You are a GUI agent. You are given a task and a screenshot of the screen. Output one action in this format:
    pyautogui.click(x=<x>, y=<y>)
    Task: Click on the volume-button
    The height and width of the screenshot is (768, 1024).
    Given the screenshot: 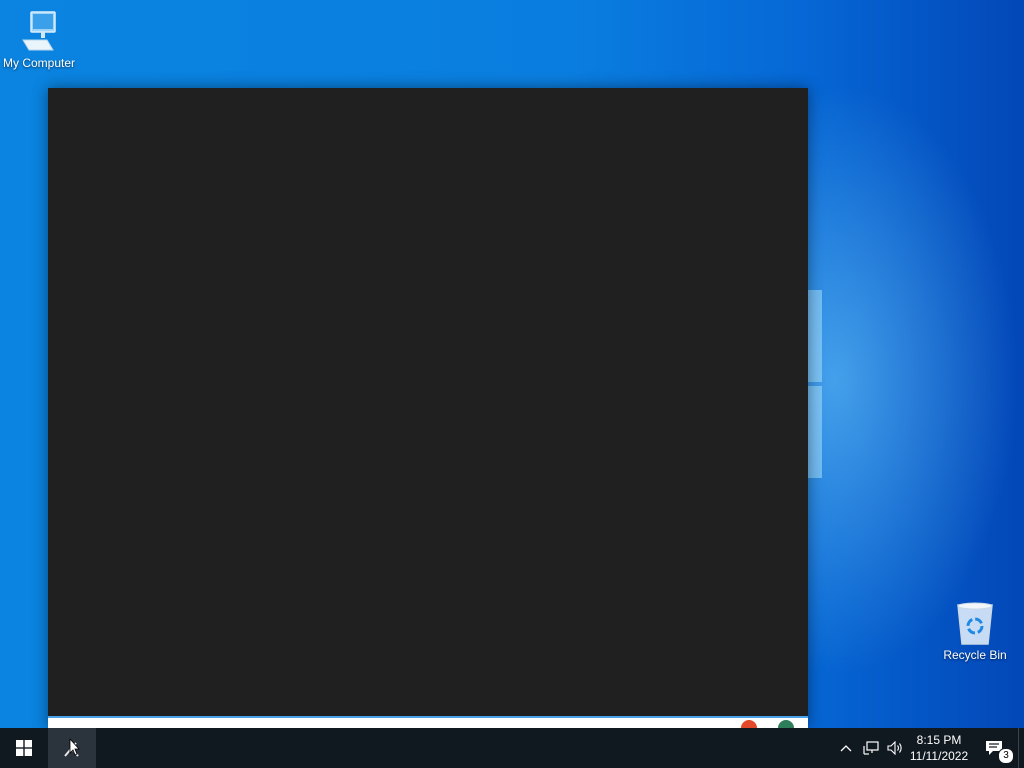 What is the action you would take?
    pyautogui.click(x=895, y=748)
    